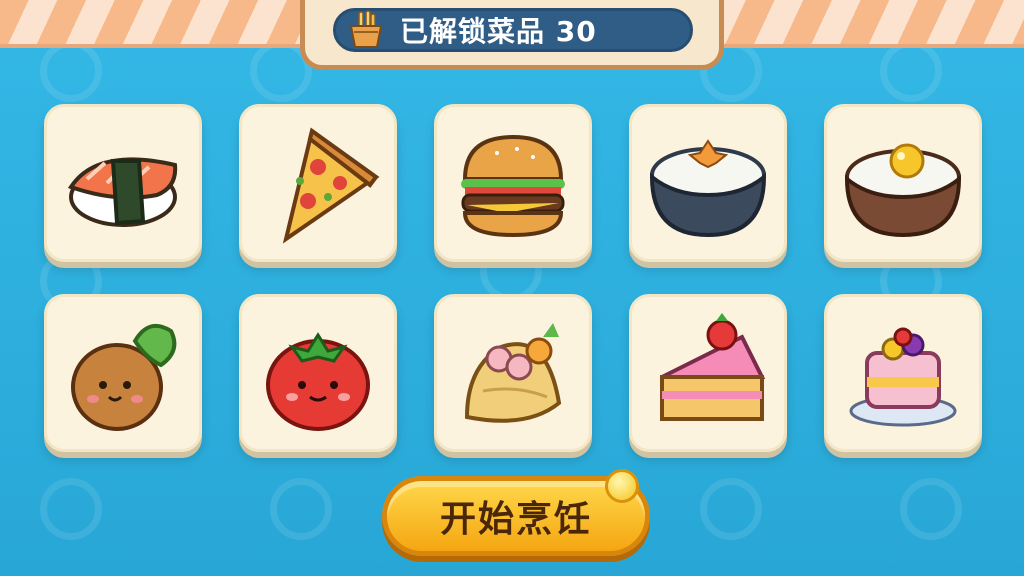 The width and height of the screenshot is (1024, 576). What do you see at coordinates (498, 31) in the screenshot?
I see `unlocked-count-text: 已解锁菜品 30` at bounding box center [498, 31].